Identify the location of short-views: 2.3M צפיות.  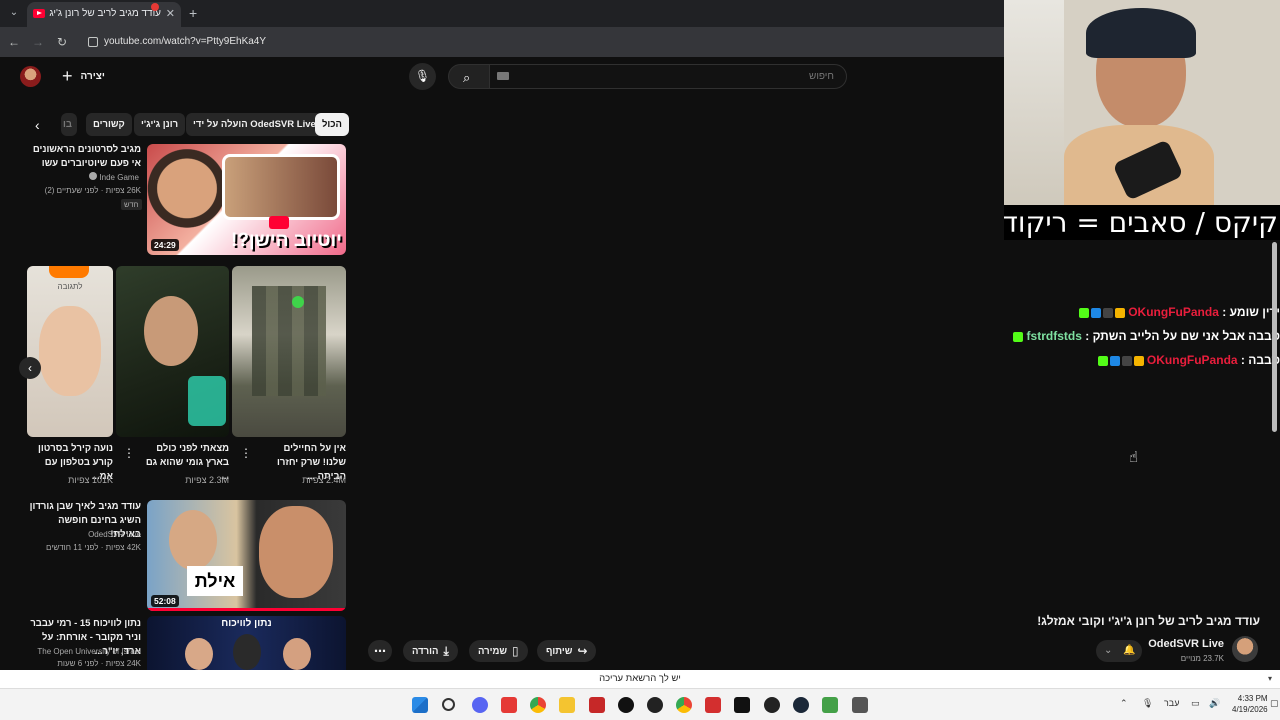
(207, 480).